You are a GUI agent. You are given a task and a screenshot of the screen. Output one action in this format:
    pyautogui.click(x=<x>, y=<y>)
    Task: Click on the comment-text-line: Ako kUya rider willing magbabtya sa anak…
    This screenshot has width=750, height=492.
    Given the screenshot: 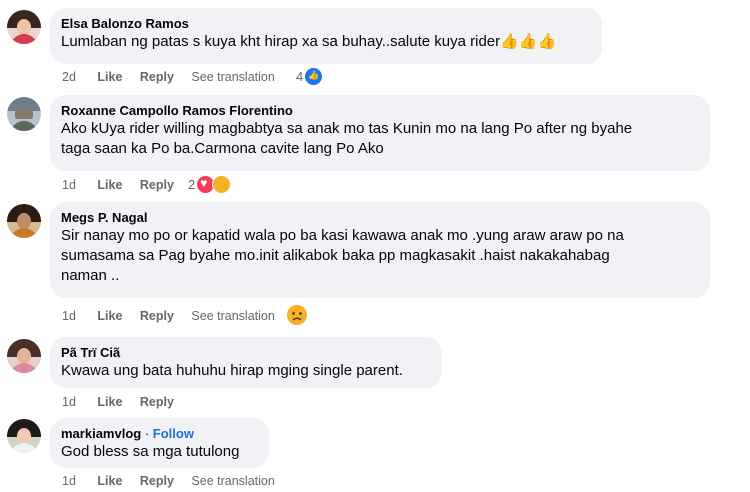 What is the action you would take?
    pyautogui.click(x=347, y=128)
    